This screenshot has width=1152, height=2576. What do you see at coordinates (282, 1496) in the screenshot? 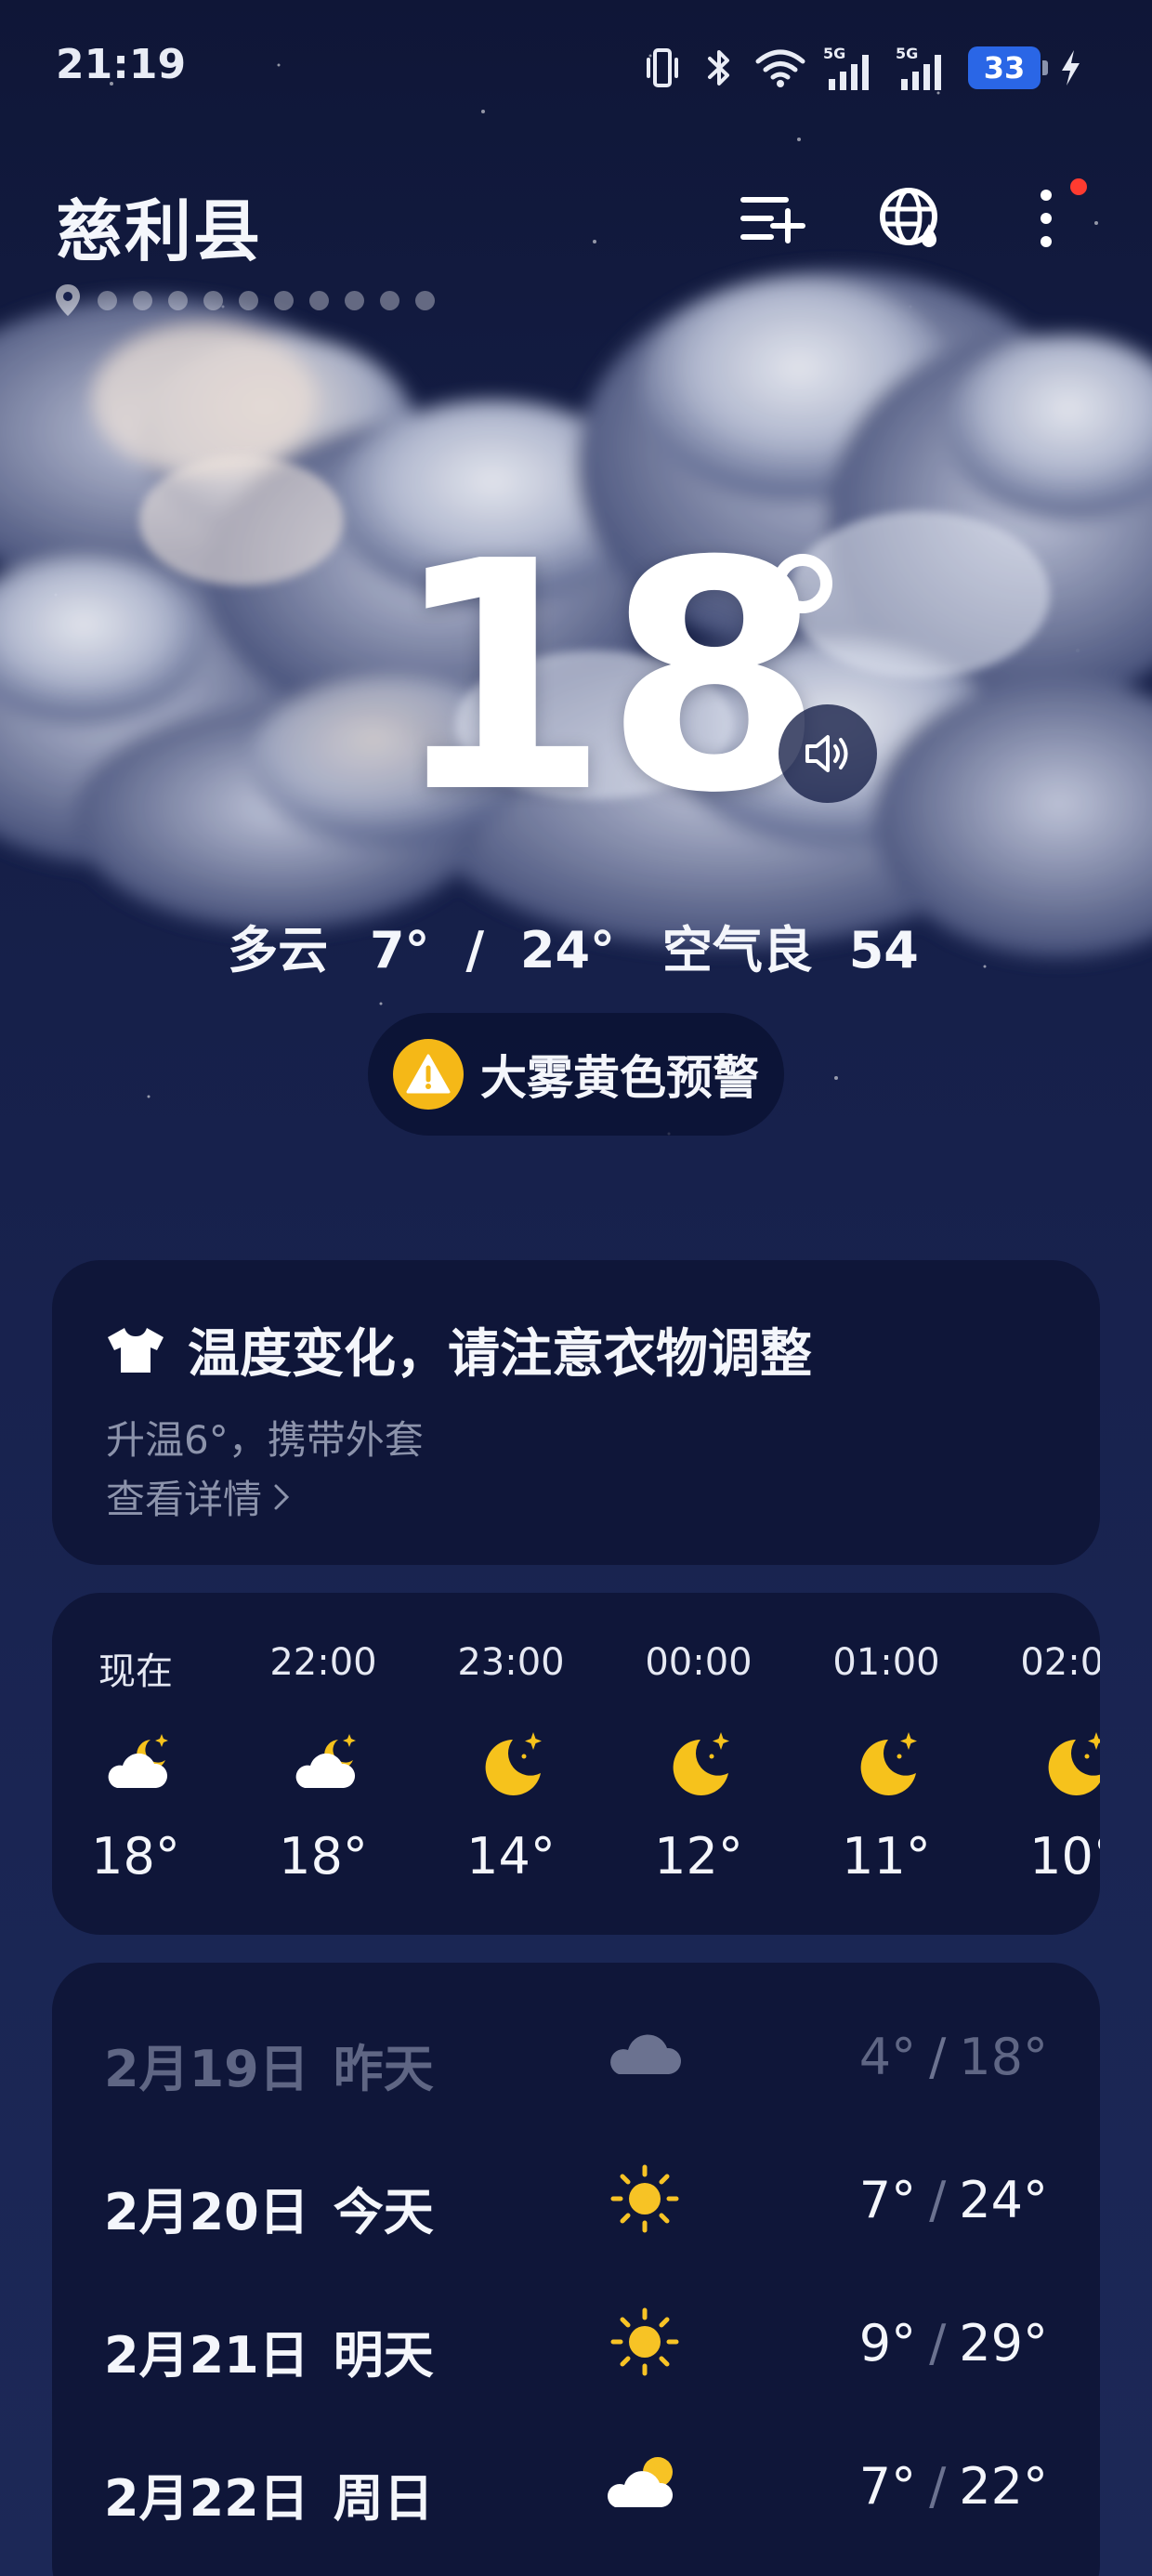
I see `chevron-right-icon` at bounding box center [282, 1496].